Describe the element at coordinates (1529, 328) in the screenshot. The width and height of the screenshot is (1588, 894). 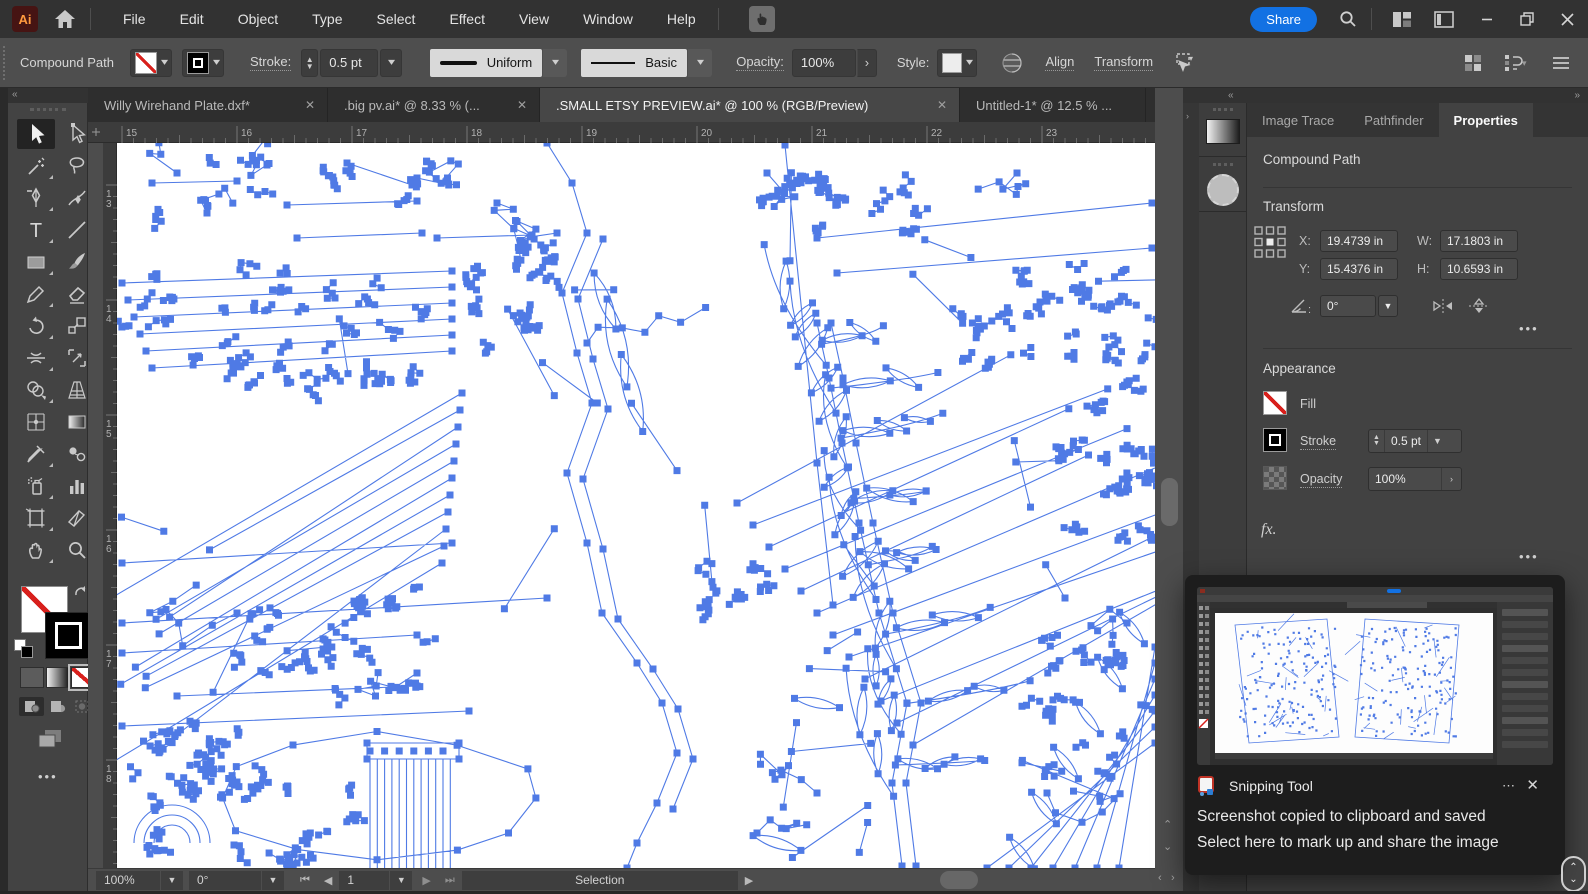
I see `transform-more-button: •••` at that location.